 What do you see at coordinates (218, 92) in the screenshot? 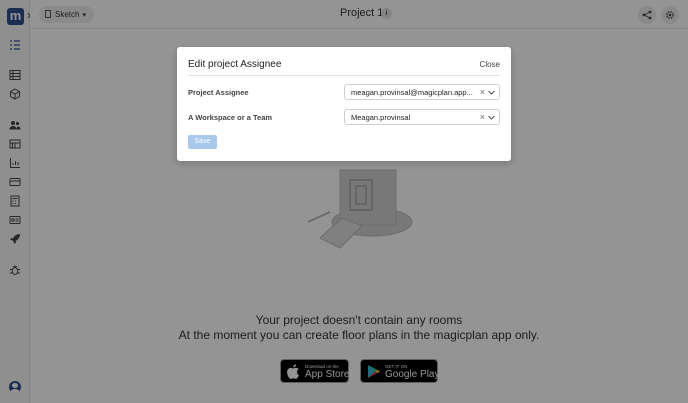
I see `project-assignee-label: Project Assignee` at bounding box center [218, 92].